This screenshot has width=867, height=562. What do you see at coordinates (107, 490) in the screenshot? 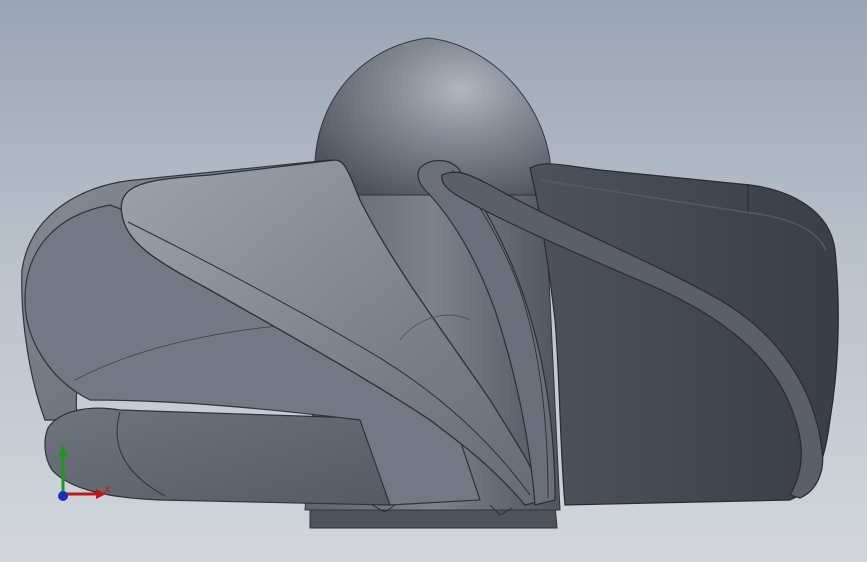
I see `x-axis-label: X` at bounding box center [107, 490].